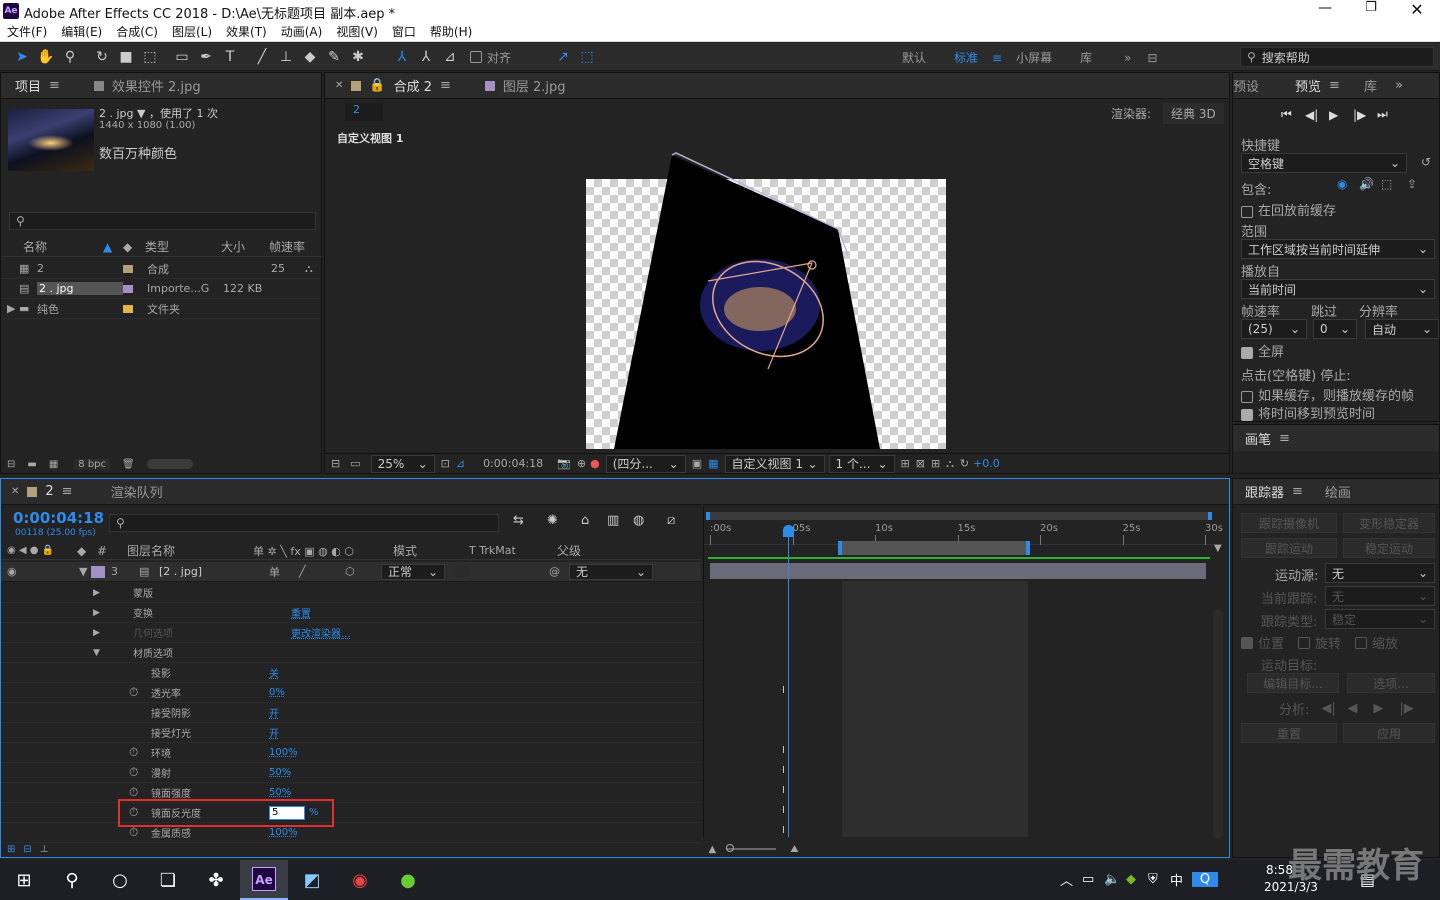  I want to click on fast-preview-icon: ⊠, so click(920, 463).